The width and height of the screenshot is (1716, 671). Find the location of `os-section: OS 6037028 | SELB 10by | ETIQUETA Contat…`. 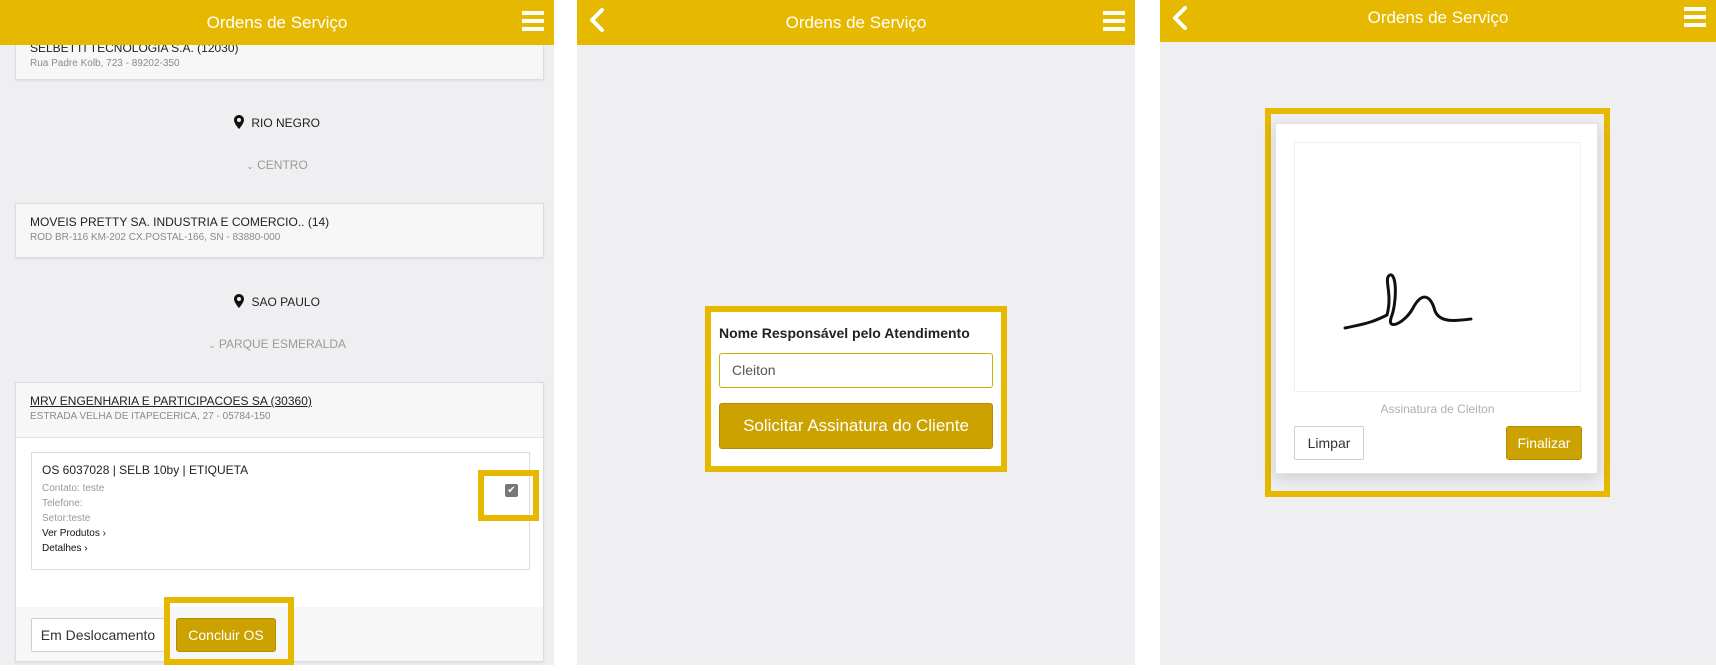

os-section: OS 6037028 | SELB 10by | ETIQUETA Contat… is located at coordinates (279, 522).